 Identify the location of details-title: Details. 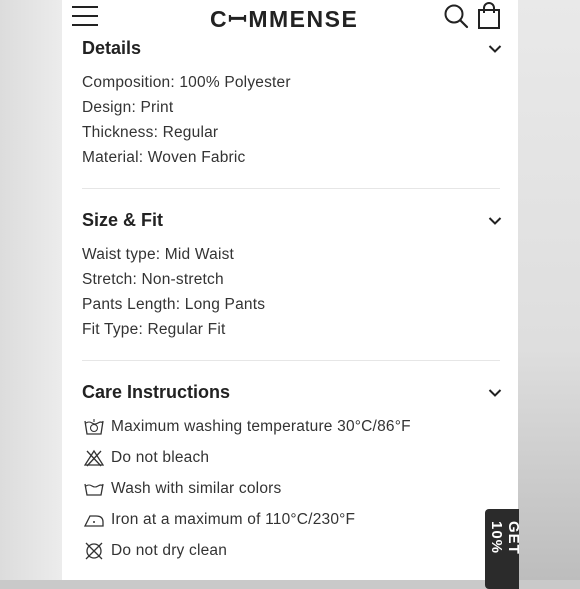
(112, 48).